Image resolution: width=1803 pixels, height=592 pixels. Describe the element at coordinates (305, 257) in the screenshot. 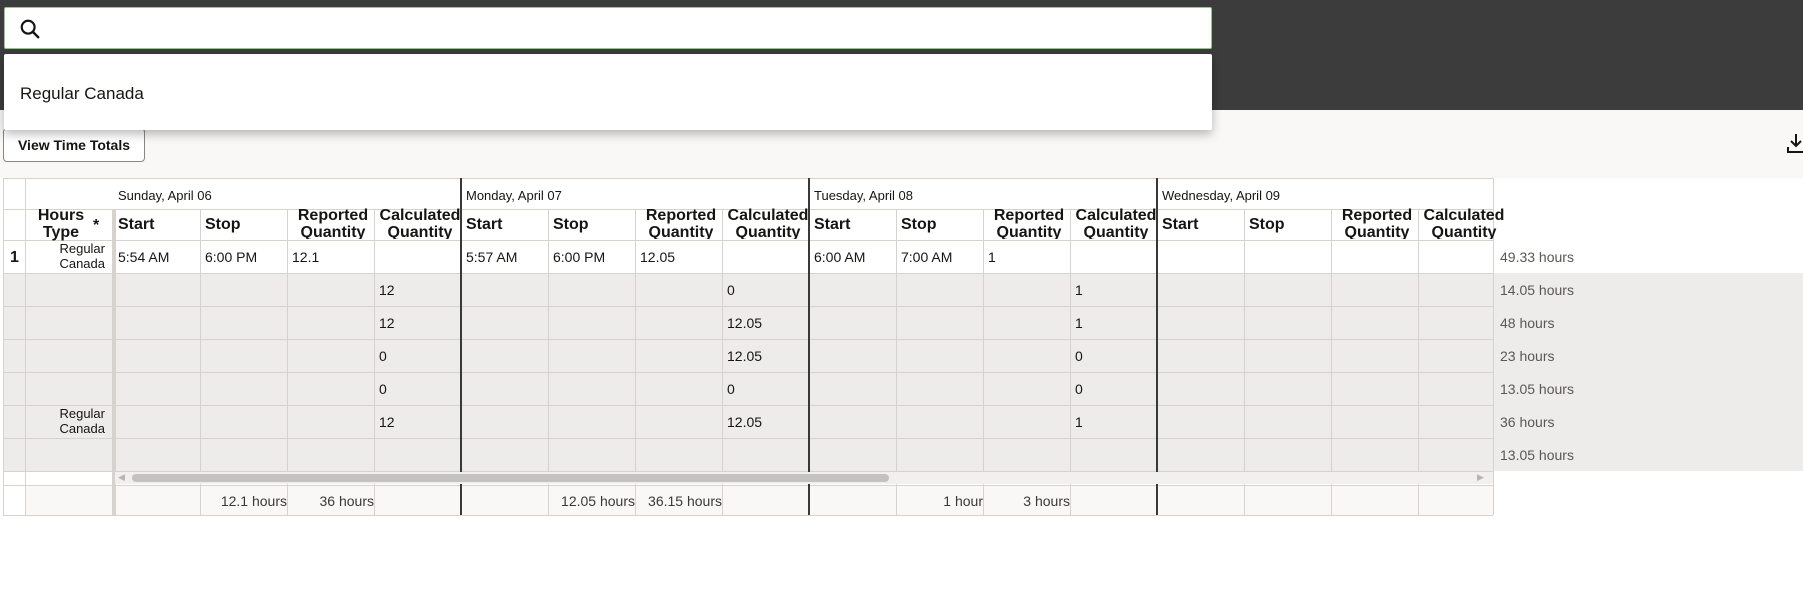

I see `time-entry-reported: 12.1` at that location.